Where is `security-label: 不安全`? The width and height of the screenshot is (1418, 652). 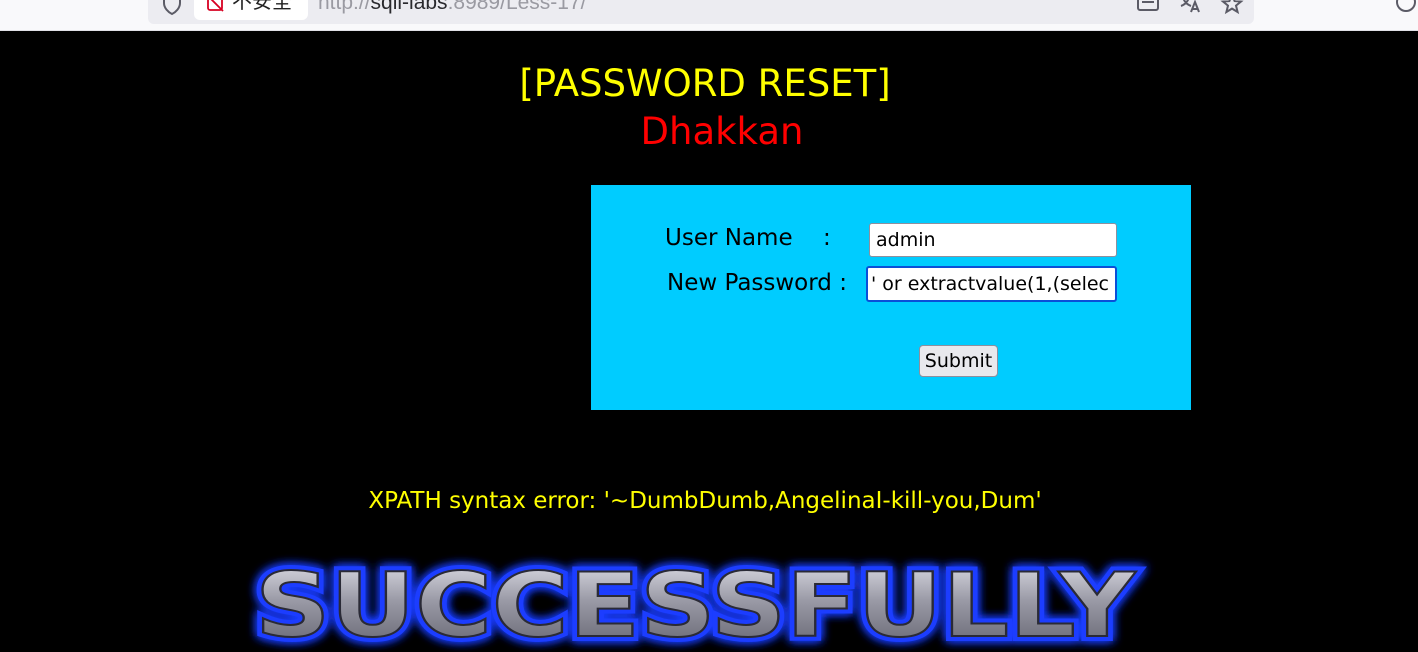
security-label: 不安全 is located at coordinates (262, 6).